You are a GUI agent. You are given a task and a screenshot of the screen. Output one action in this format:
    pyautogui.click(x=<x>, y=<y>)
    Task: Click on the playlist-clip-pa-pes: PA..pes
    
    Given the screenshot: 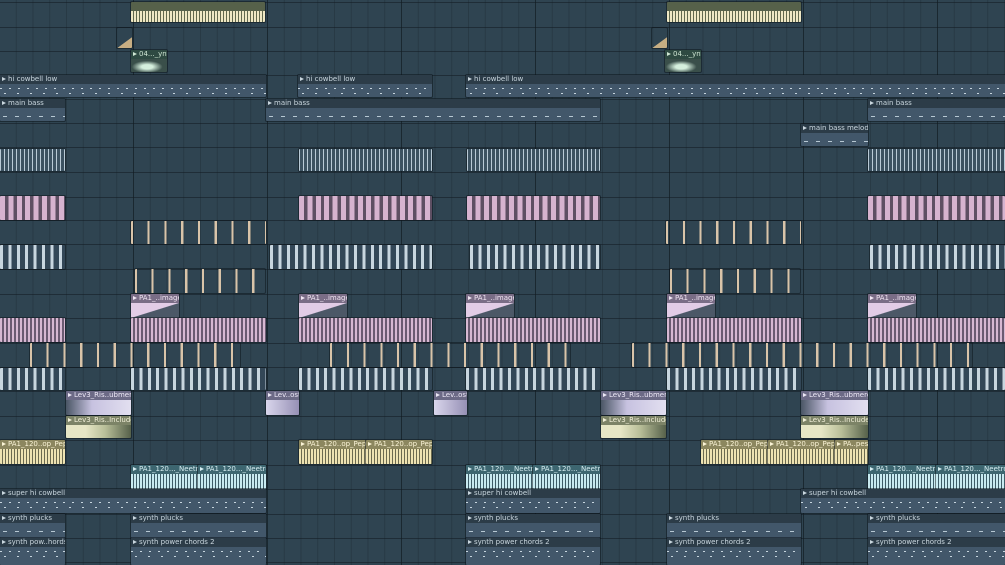 What is the action you would take?
    pyautogui.click(x=851, y=452)
    